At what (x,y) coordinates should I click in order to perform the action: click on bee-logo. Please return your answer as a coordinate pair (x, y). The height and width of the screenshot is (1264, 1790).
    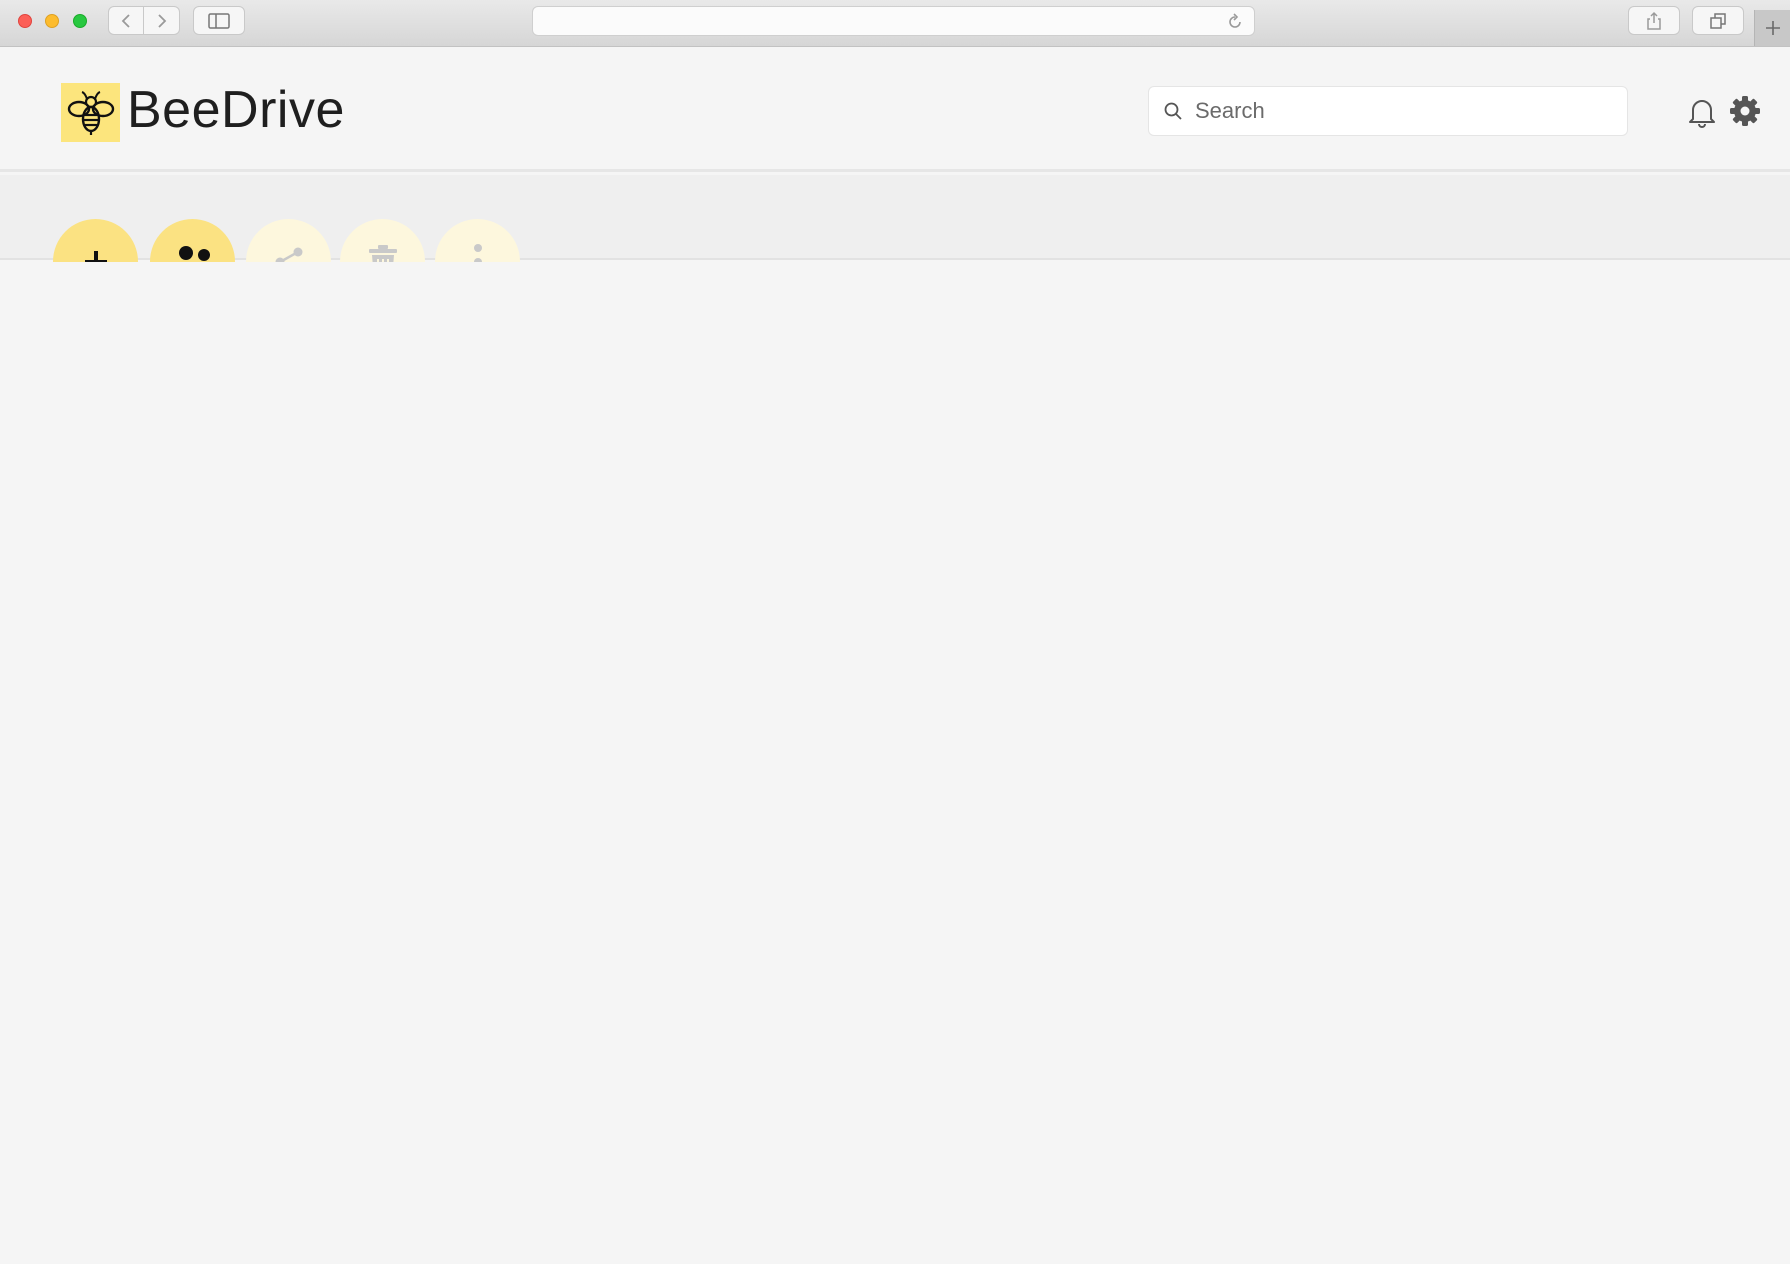
    Looking at the image, I should click on (90, 112).